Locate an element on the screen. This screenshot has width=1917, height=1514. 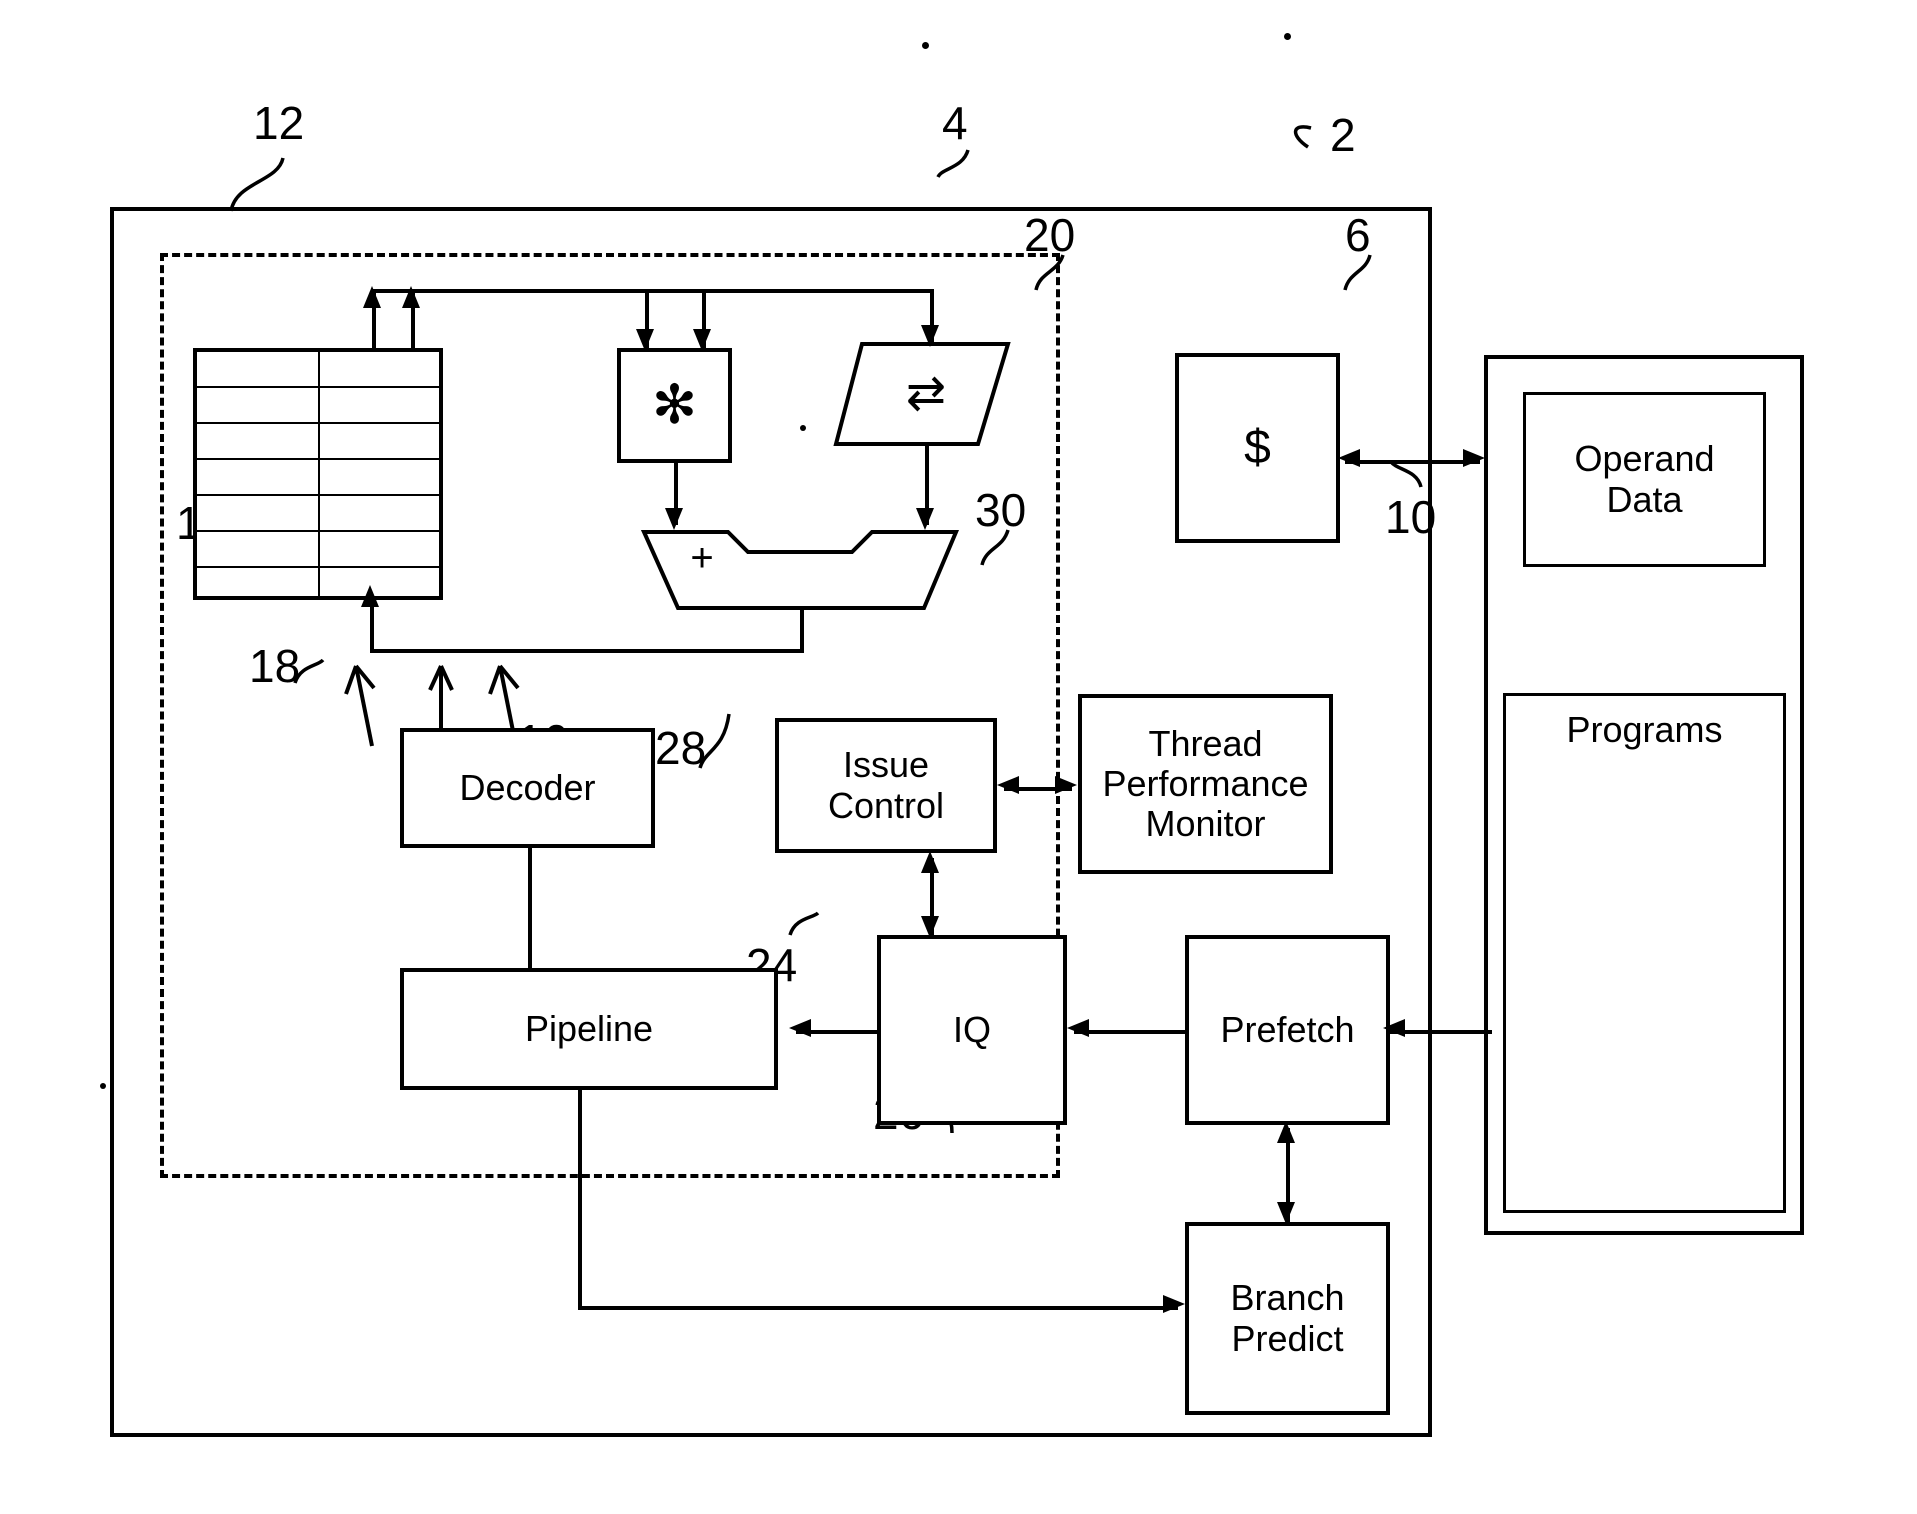
ref-4: 4 is located at coordinates (955, 123).